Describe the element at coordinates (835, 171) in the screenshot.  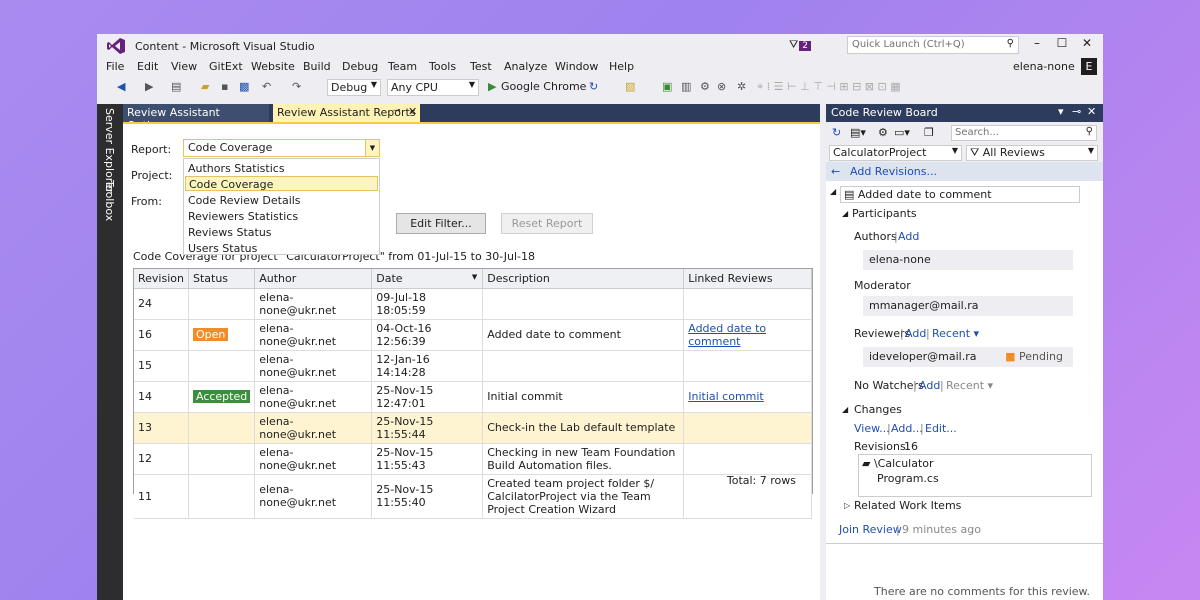
I see `back-arrow-icon: ←` at that location.